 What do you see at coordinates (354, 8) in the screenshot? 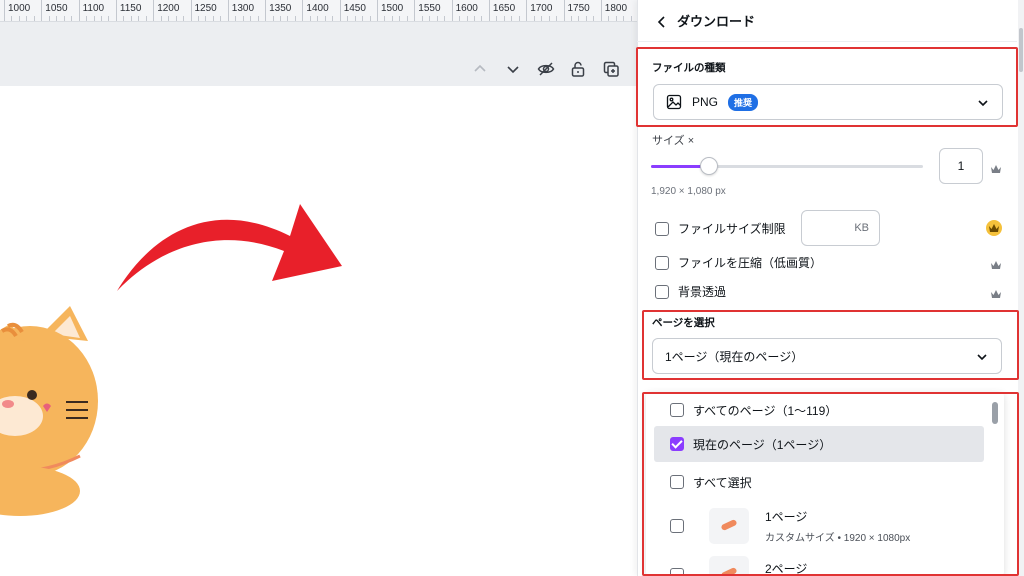
I see `ruler-label: 1450` at bounding box center [354, 8].